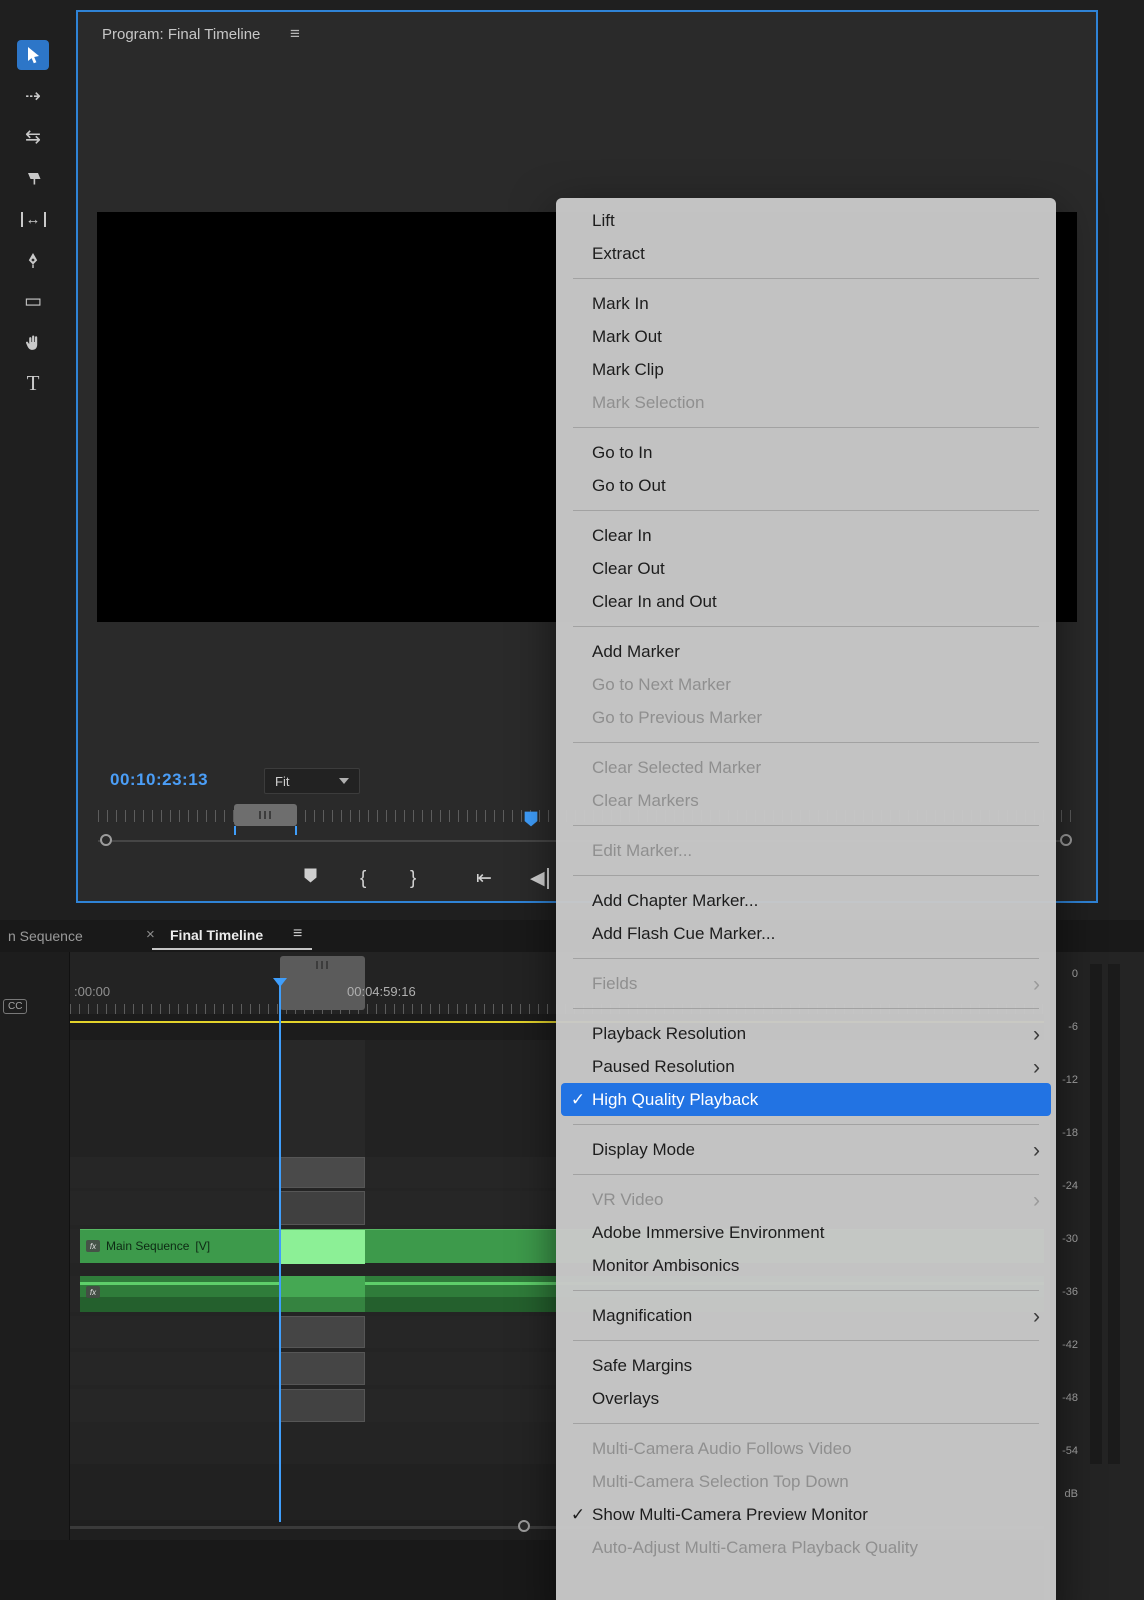 This screenshot has width=1144, height=1600. What do you see at coordinates (806, 1099) in the screenshot?
I see `menu-item-high-quality-playback: ✓ High Quality Playback` at bounding box center [806, 1099].